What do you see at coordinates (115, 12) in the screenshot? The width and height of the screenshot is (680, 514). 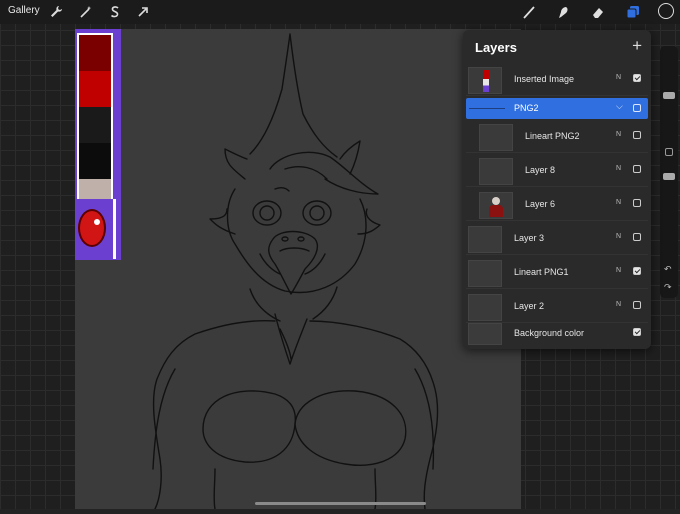 I see `selection-s-icon` at bounding box center [115, 12].